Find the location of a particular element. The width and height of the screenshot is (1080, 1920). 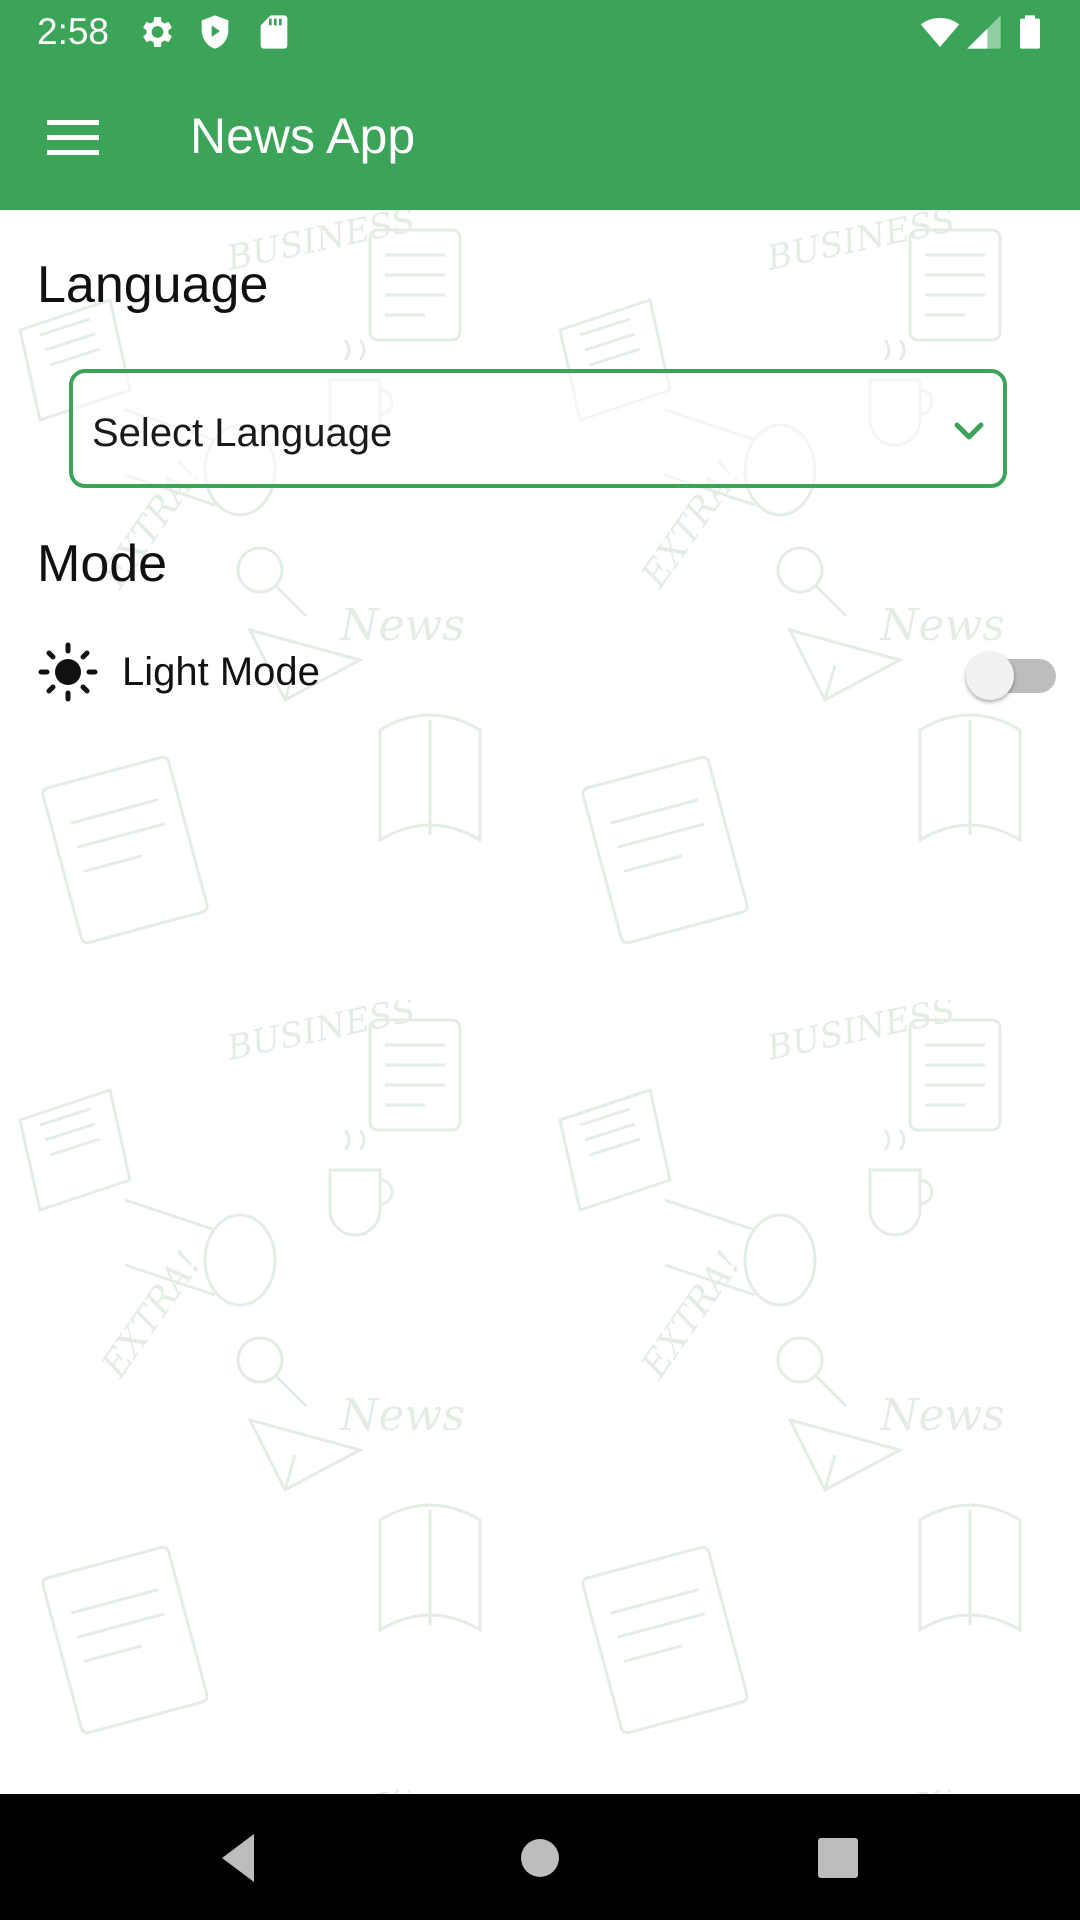

wifi-icon is located at coordinates (940, 32).